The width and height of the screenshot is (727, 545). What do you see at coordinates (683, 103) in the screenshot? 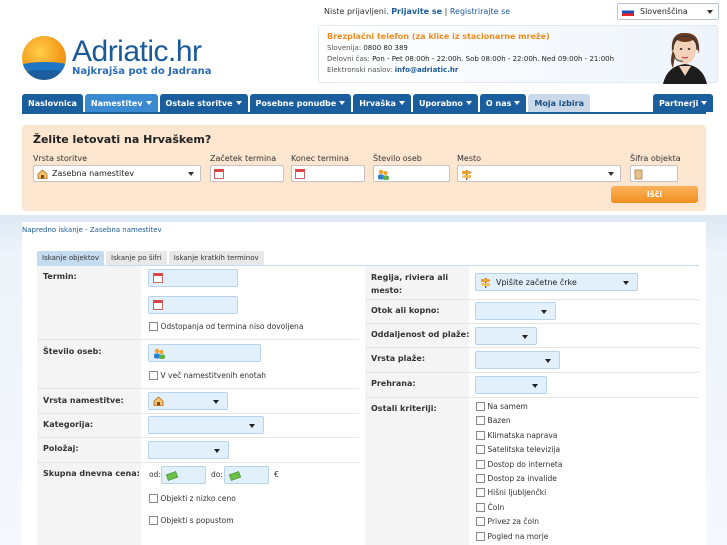
I see `nav-item-partnerji: Partnerji` at bounding box center [683, 103].